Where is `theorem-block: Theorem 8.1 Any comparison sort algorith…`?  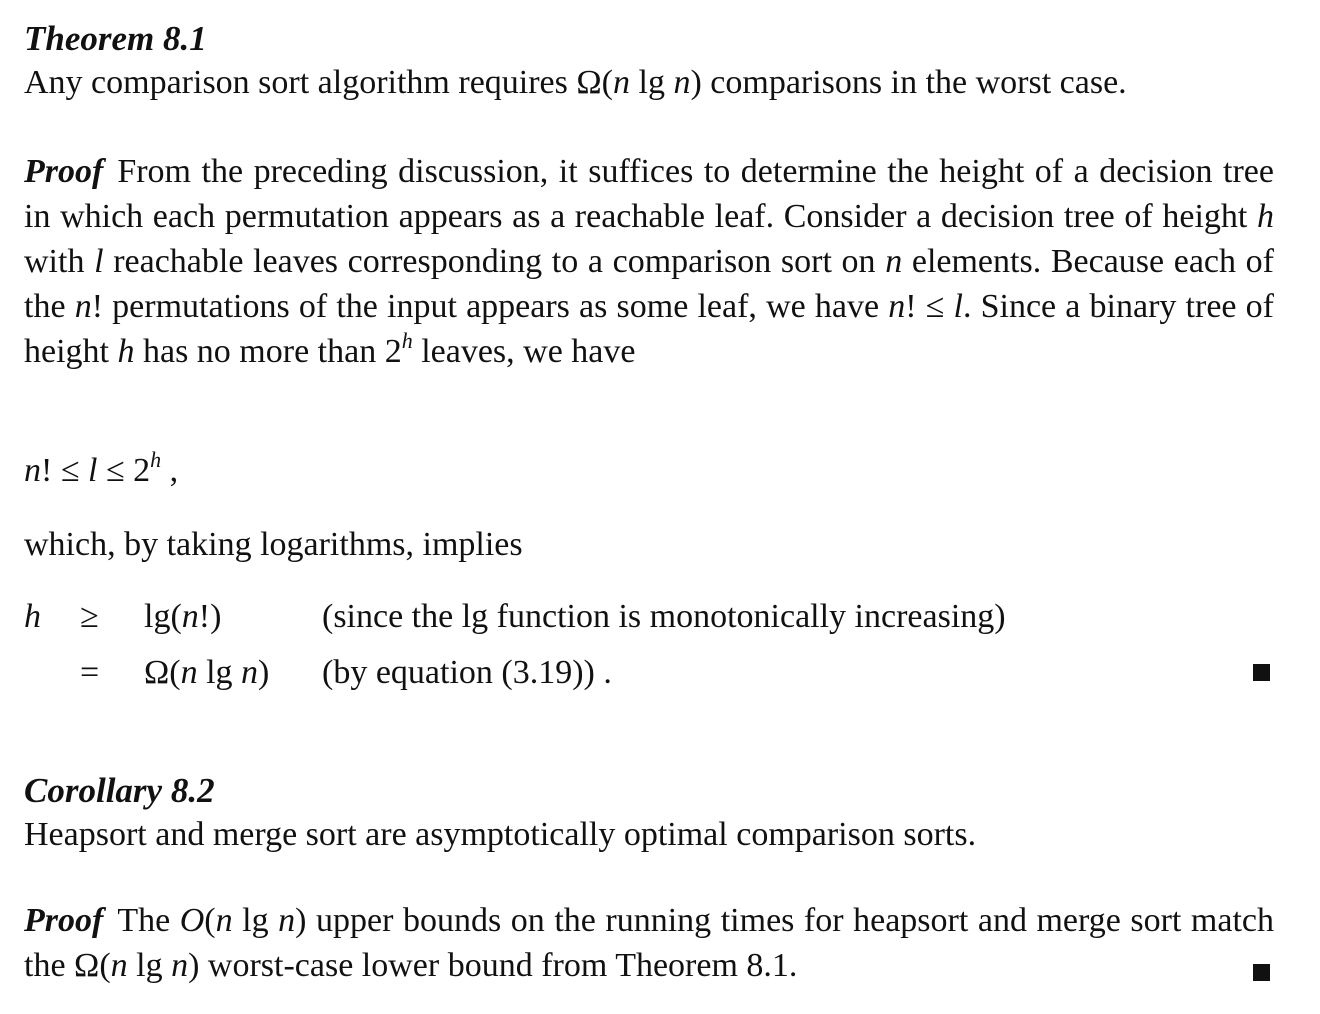
theorem-block: Theorem 8.1 Any comparison sort algorith… is located at coordinates (649, 61).